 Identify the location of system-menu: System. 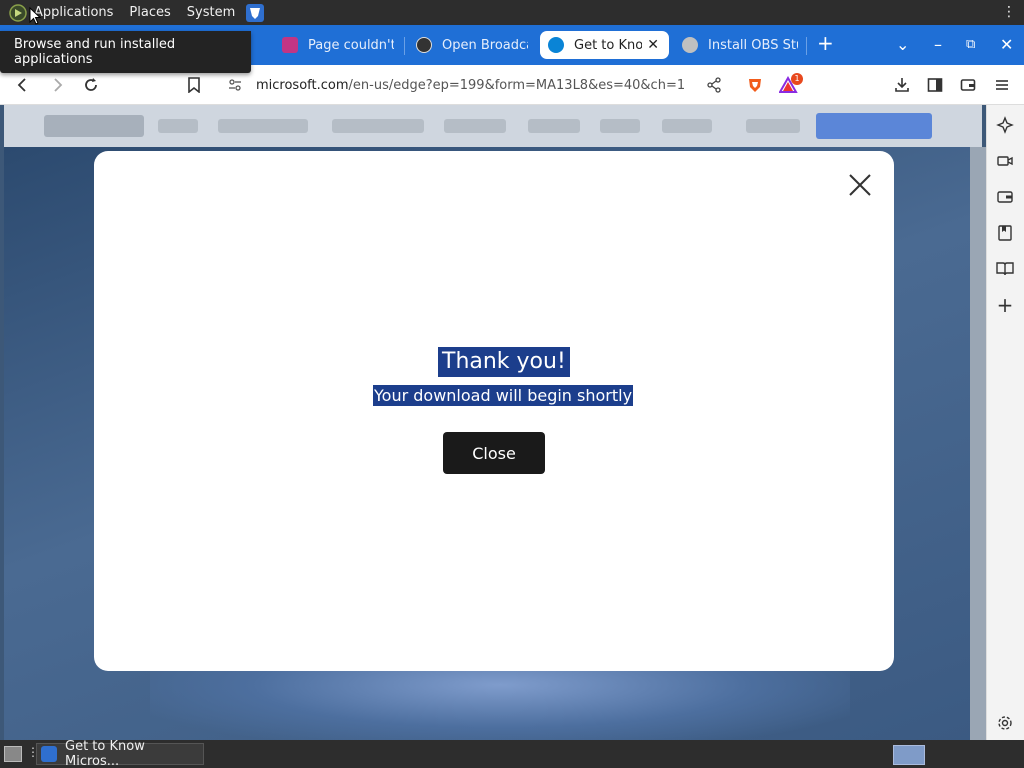
(211, 12).